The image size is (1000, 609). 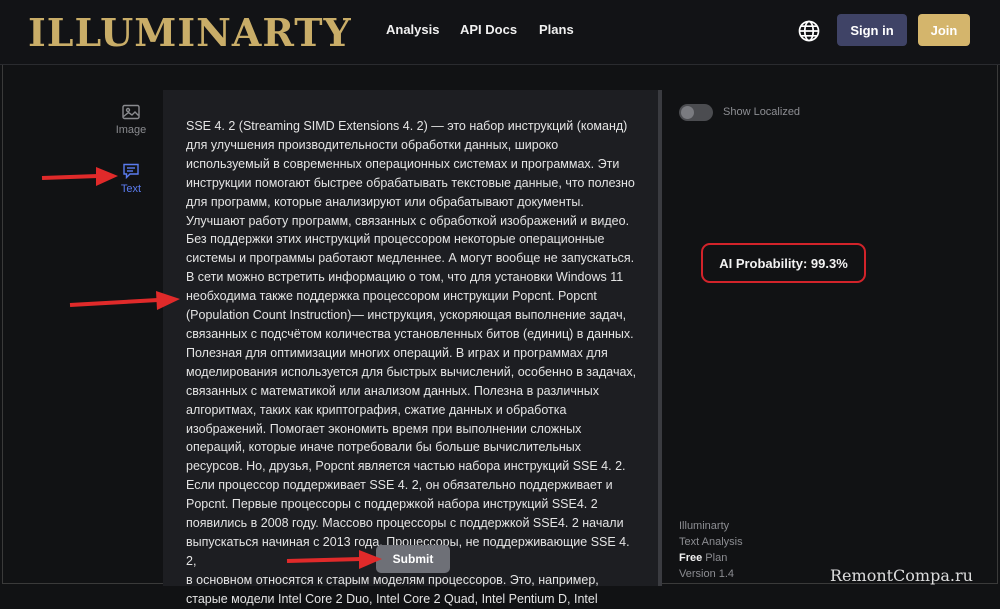 I want to click on version: Version 1.4, so click(x=707, y=574).